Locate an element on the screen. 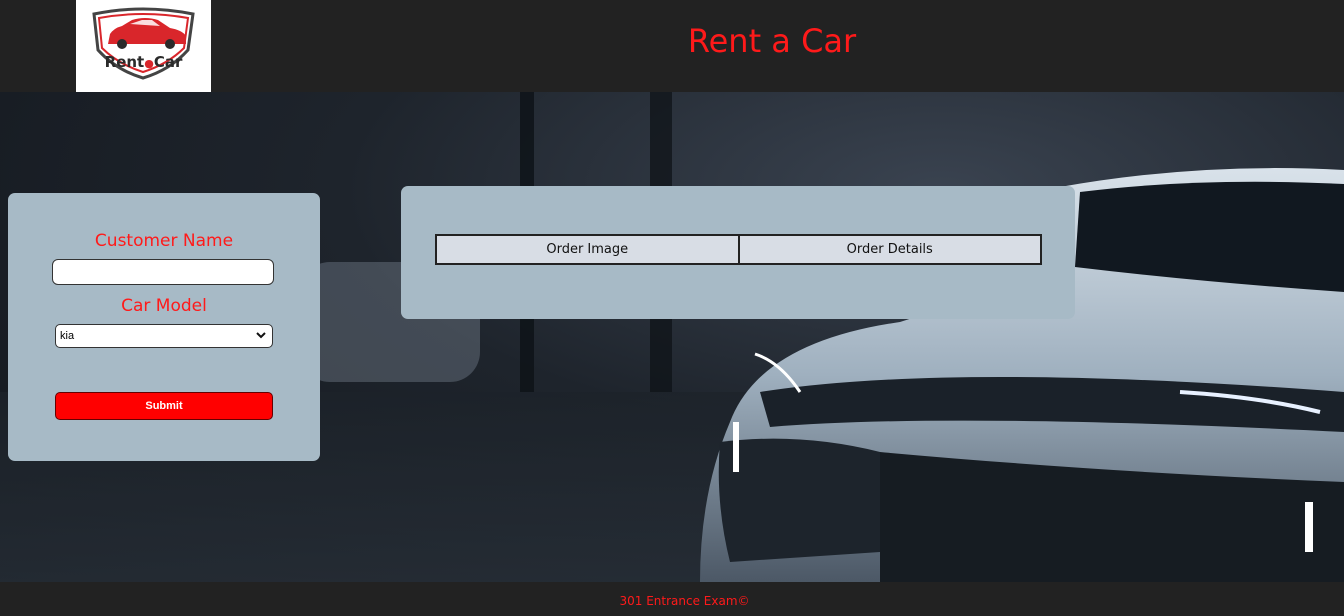 This screenshot has height=616, width=1344. car-model-selected-value: kia is located at coordinates (67, 336).